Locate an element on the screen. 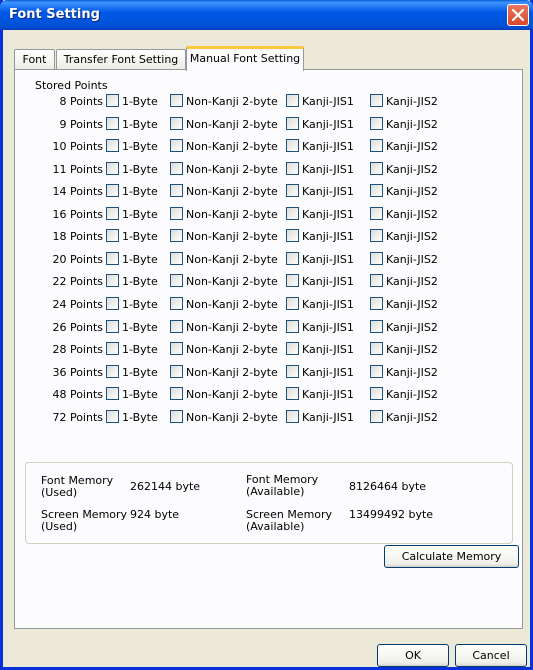  tab-transfer-font-setting: Transfer Font Setting is located at coordinates (121, 59).